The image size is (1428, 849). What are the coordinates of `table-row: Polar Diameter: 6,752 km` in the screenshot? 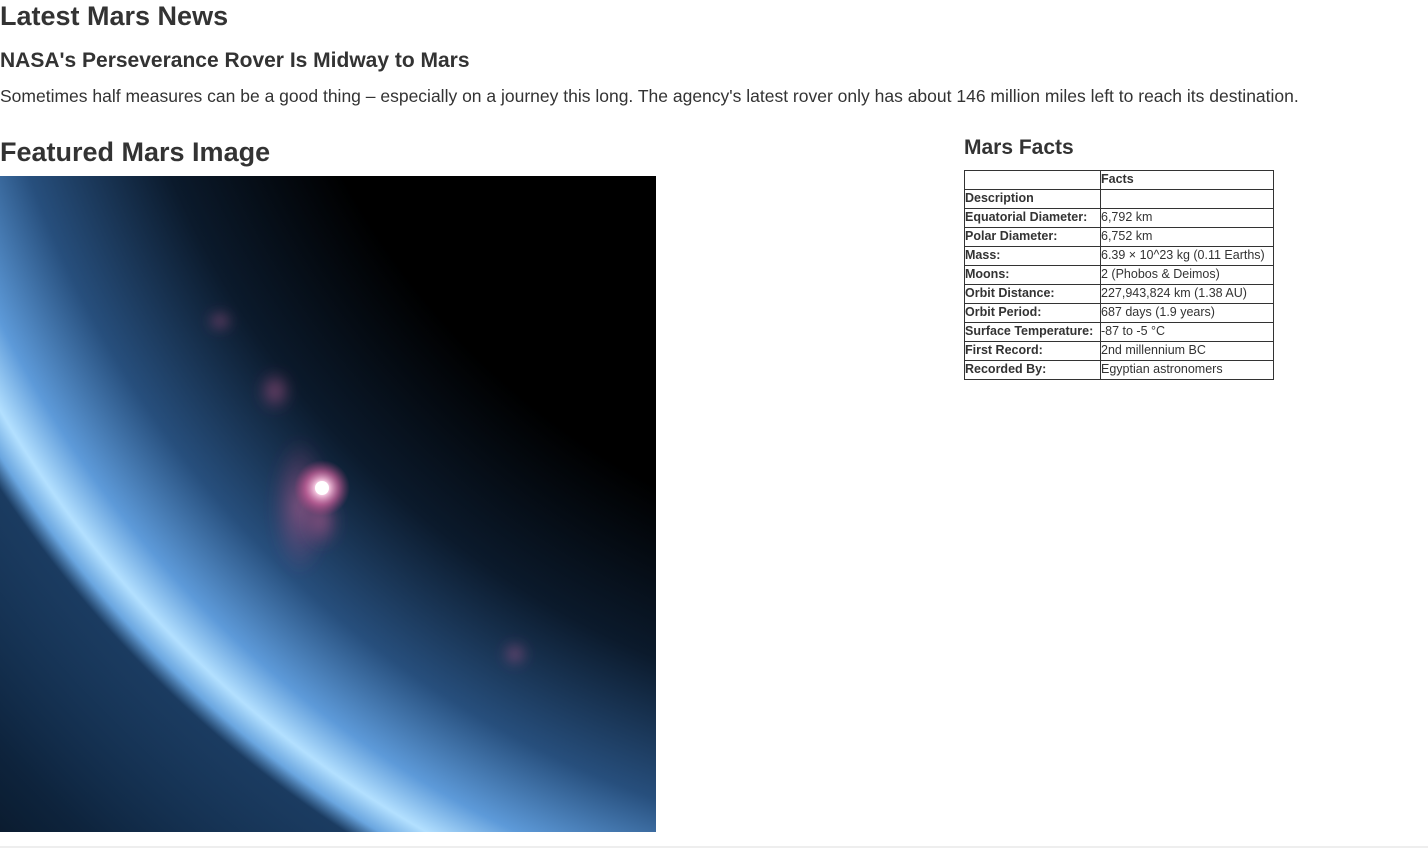 It's located at (1119, 237).